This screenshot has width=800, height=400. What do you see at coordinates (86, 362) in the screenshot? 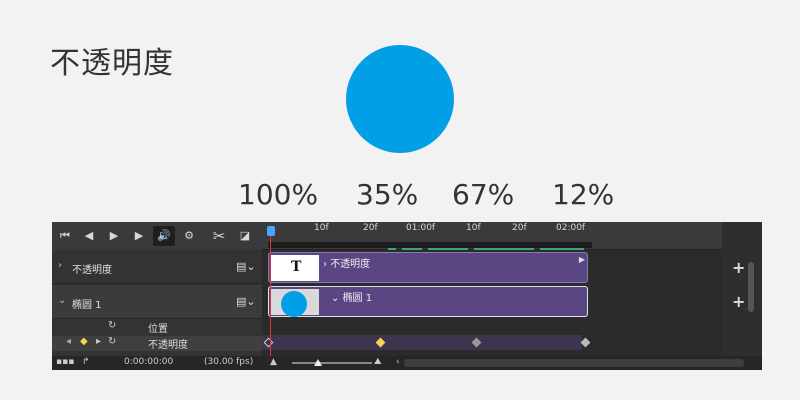
I see `render-icon: ↱` at bounding box center [86, 362].